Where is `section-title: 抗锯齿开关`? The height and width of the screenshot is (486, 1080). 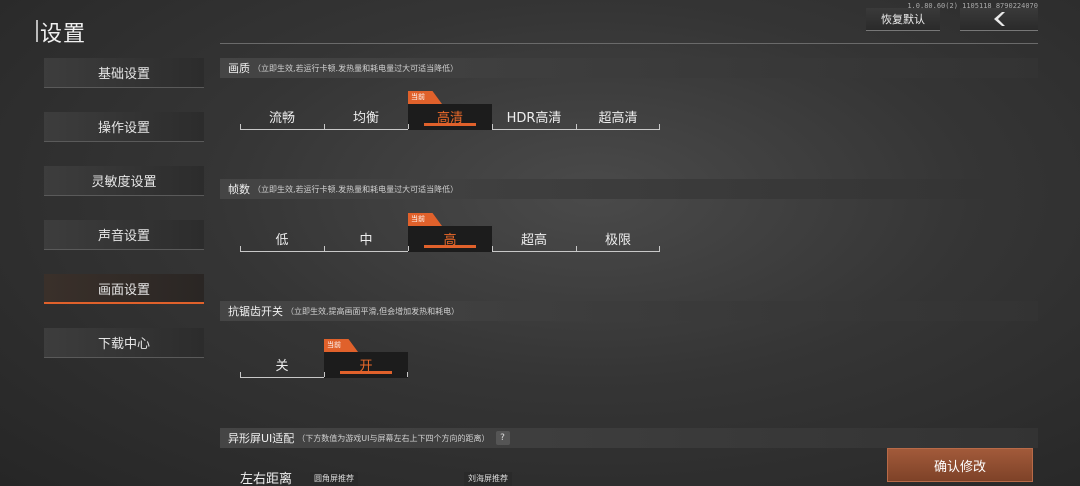
section-title: 抗锯齿开关 is located at coordinates (255, 311).